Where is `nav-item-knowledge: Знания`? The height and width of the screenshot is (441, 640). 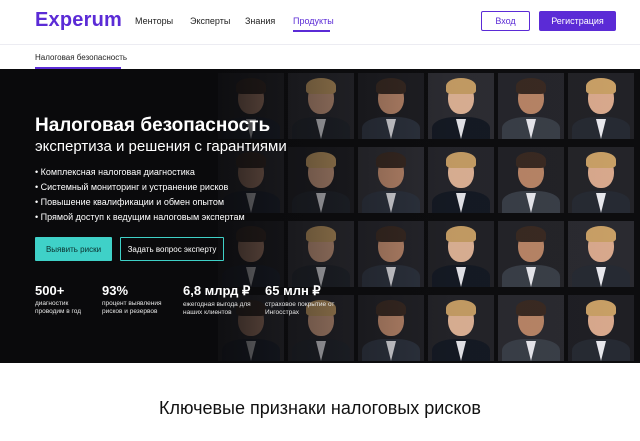
nav-item-knowledge: Знания is located at coordinates (260, 21).